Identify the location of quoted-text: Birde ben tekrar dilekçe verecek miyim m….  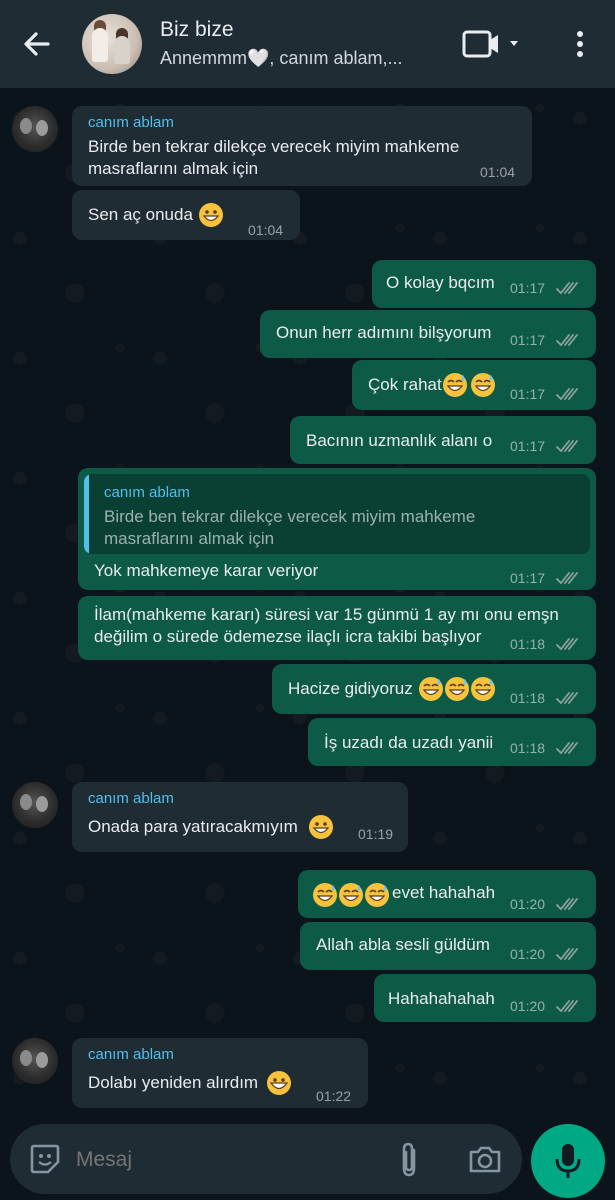
(289, 528).